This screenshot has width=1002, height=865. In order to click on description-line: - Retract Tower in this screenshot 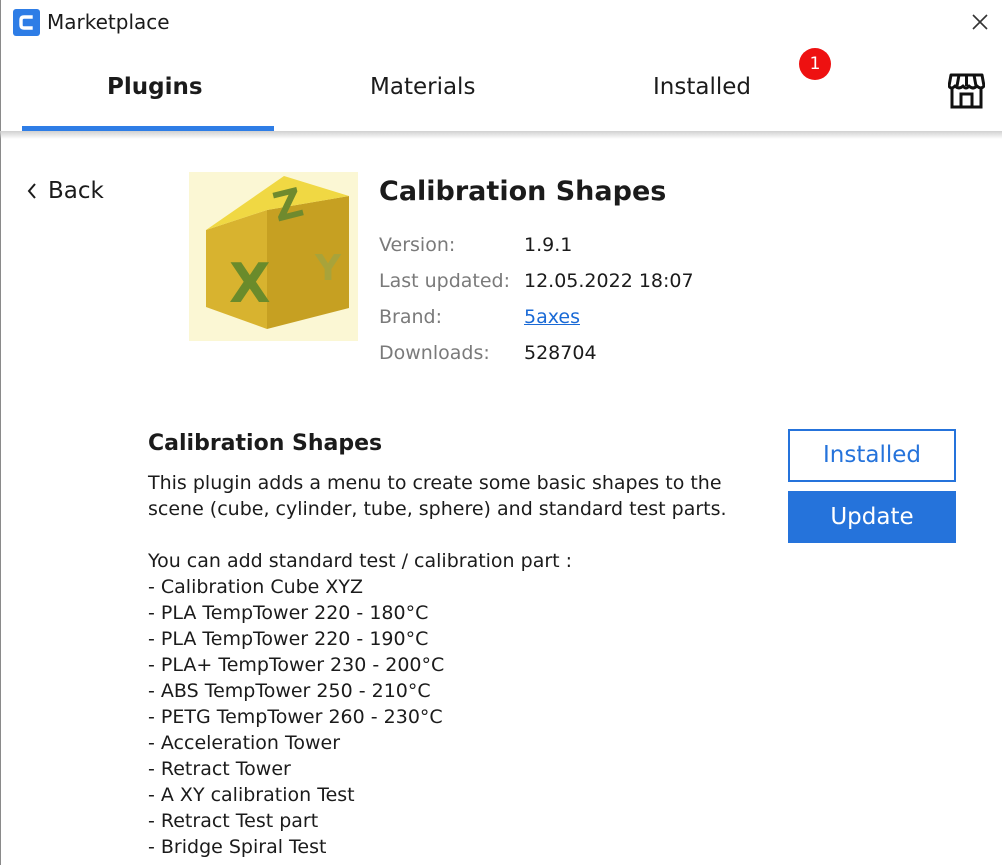, I will do `click(219, 769)`.